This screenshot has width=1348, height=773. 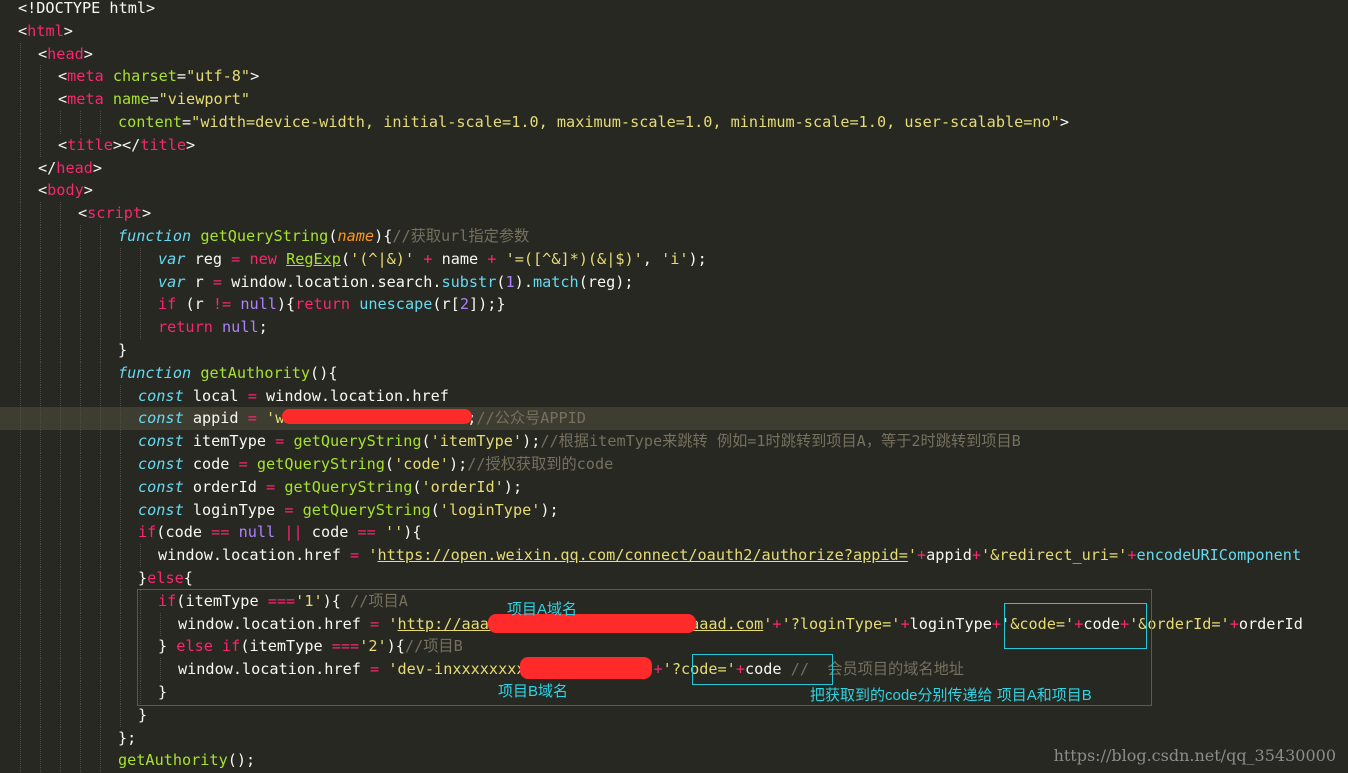 I want to click on code-token: (, so click(x=426, y=441).